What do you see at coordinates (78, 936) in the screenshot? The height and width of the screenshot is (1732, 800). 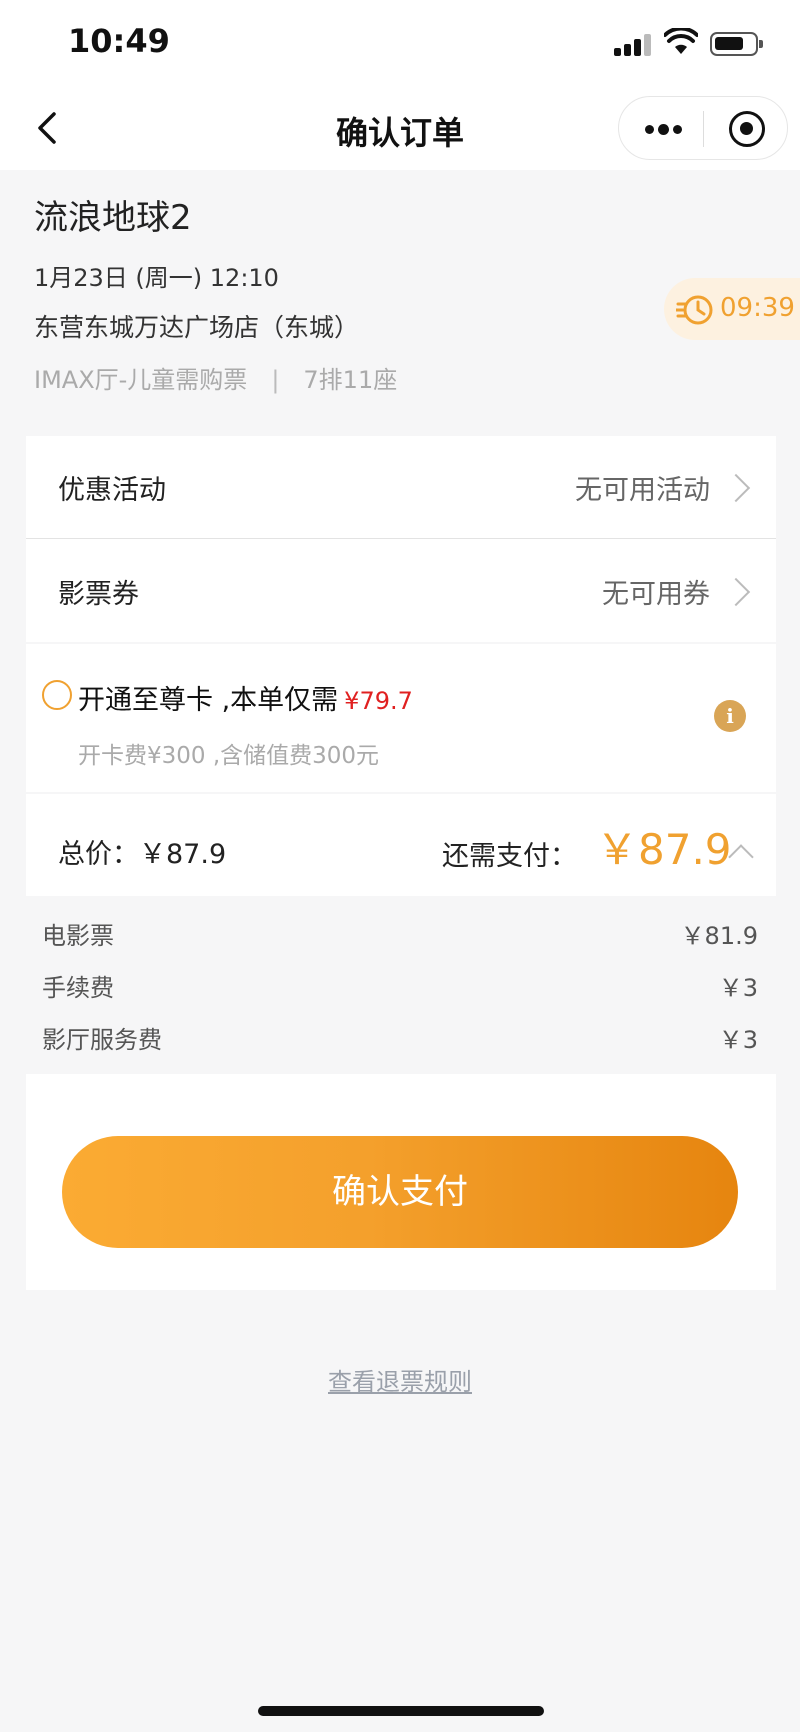 I see `breakdown-ticket-label: 电影票` at bounding box center [78, 936].